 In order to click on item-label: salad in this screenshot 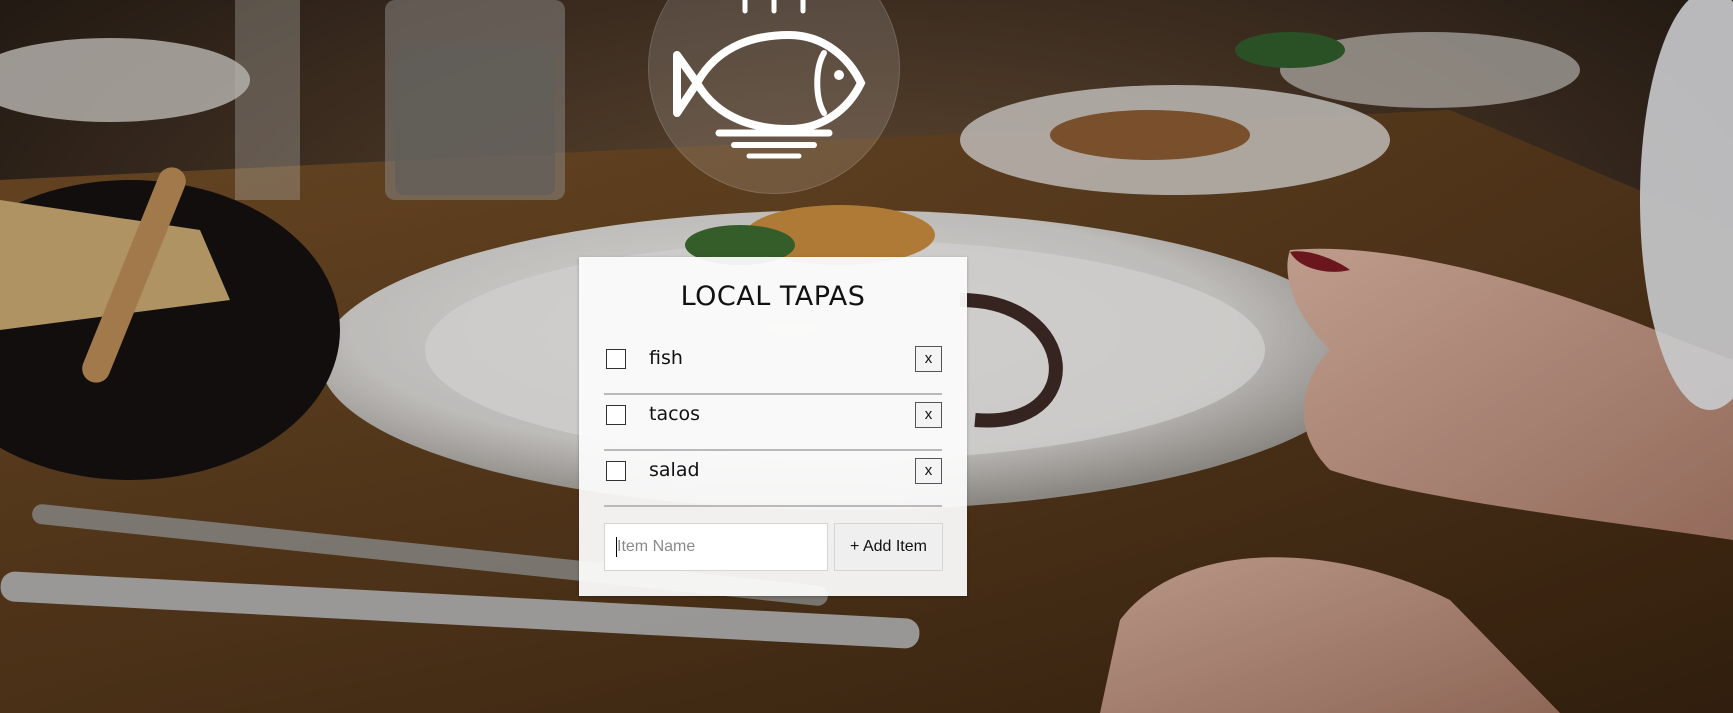, I will do `click(674, 470)`.